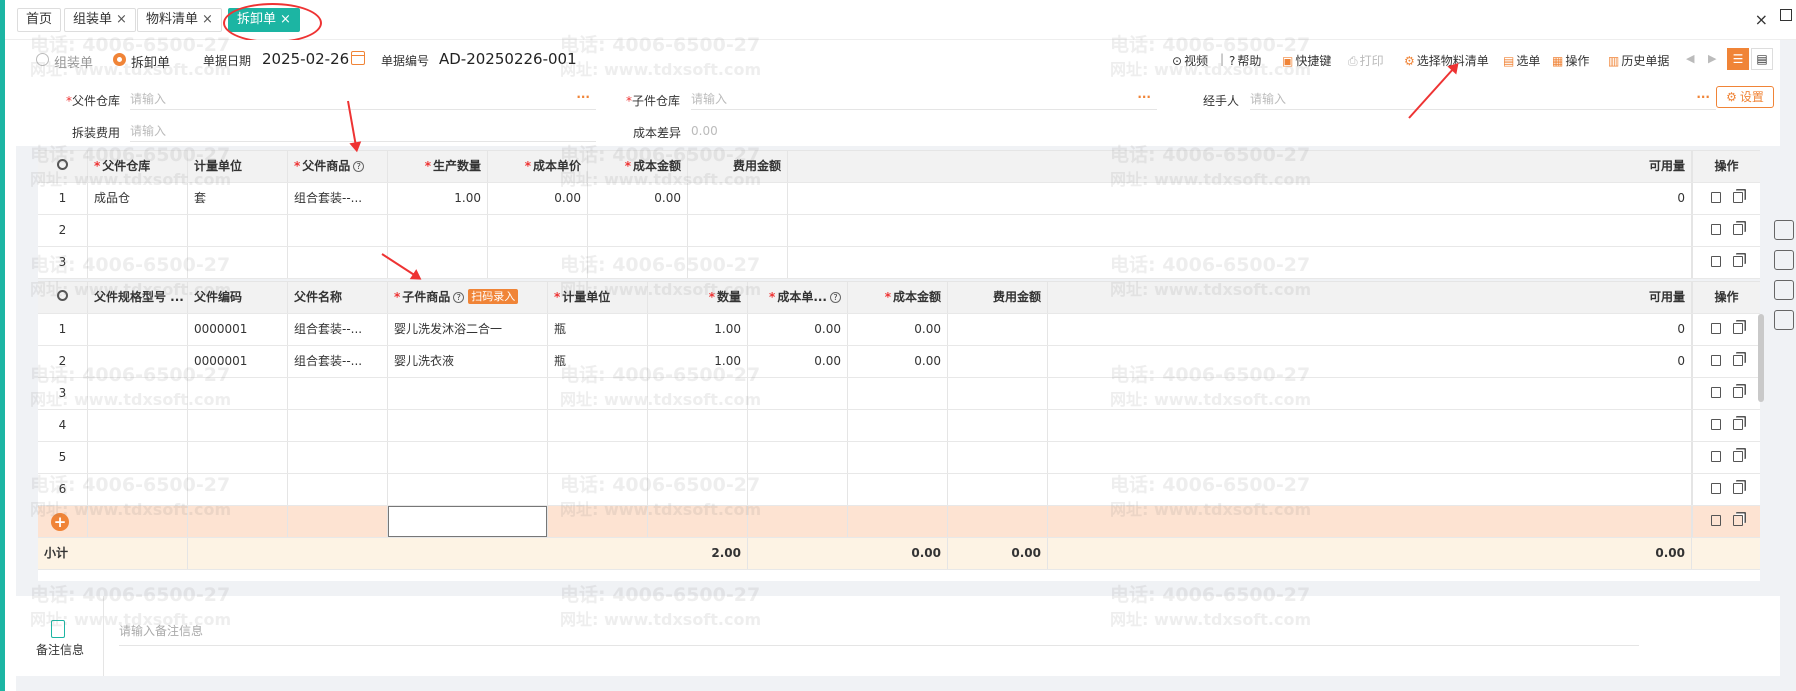 The image size is (1796, 691). Describe the element at coordinates (1761, 19) in the screenshot. I see `window-close-icon: ×` at that location.